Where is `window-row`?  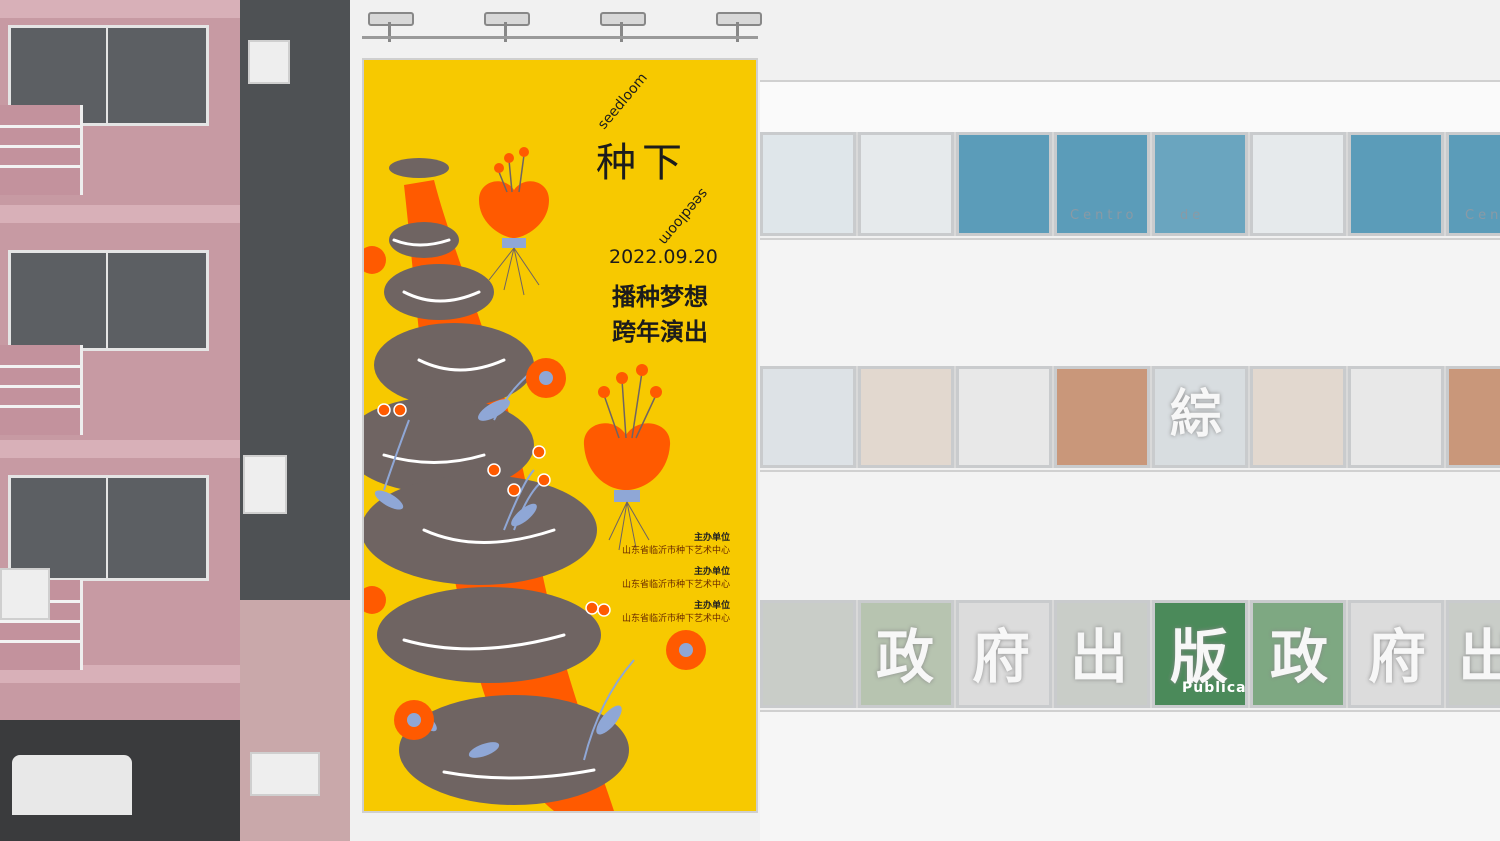 window-row is located at coordinates (1130, 417).